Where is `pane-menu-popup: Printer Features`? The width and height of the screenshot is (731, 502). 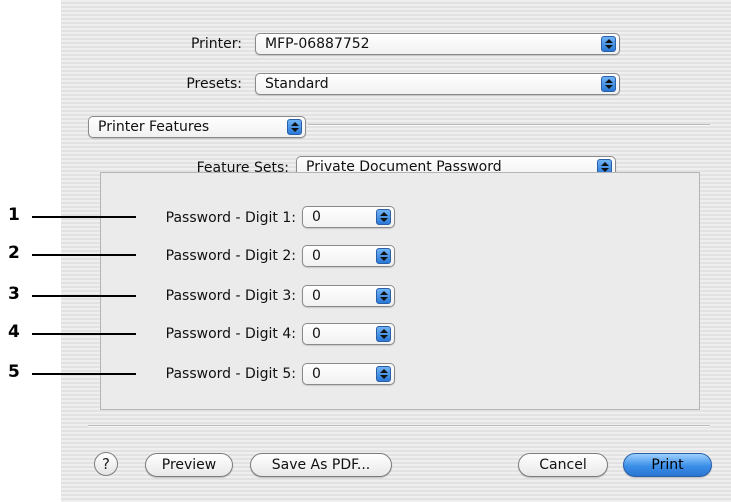
pane-menu-popup: Printer Features is located at coordinates (197, 127).